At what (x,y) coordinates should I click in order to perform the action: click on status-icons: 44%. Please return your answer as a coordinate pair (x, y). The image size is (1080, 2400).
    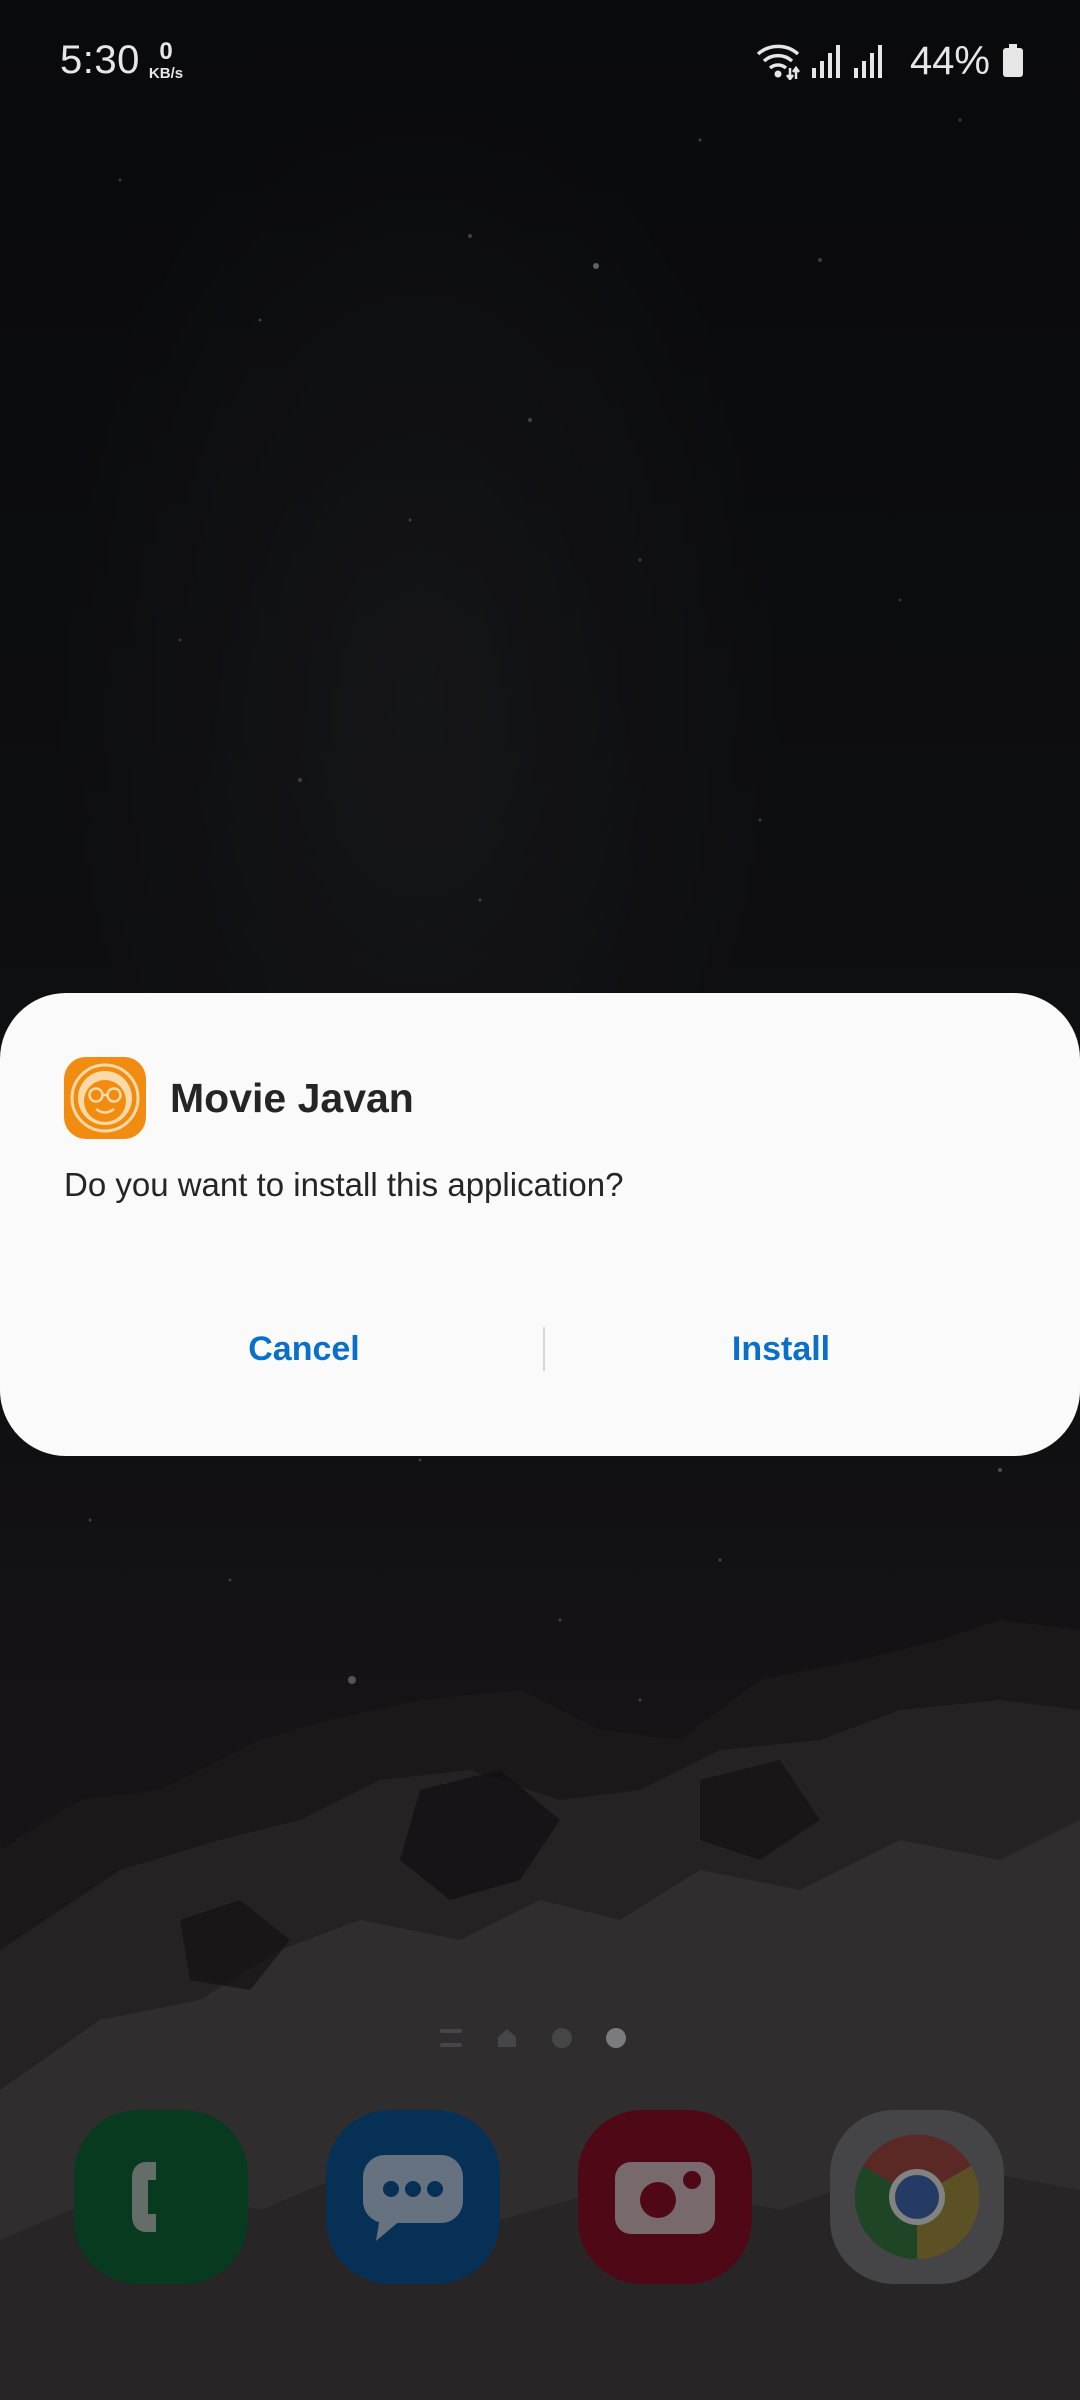
    Looking at the image, I should click on (890, 61).